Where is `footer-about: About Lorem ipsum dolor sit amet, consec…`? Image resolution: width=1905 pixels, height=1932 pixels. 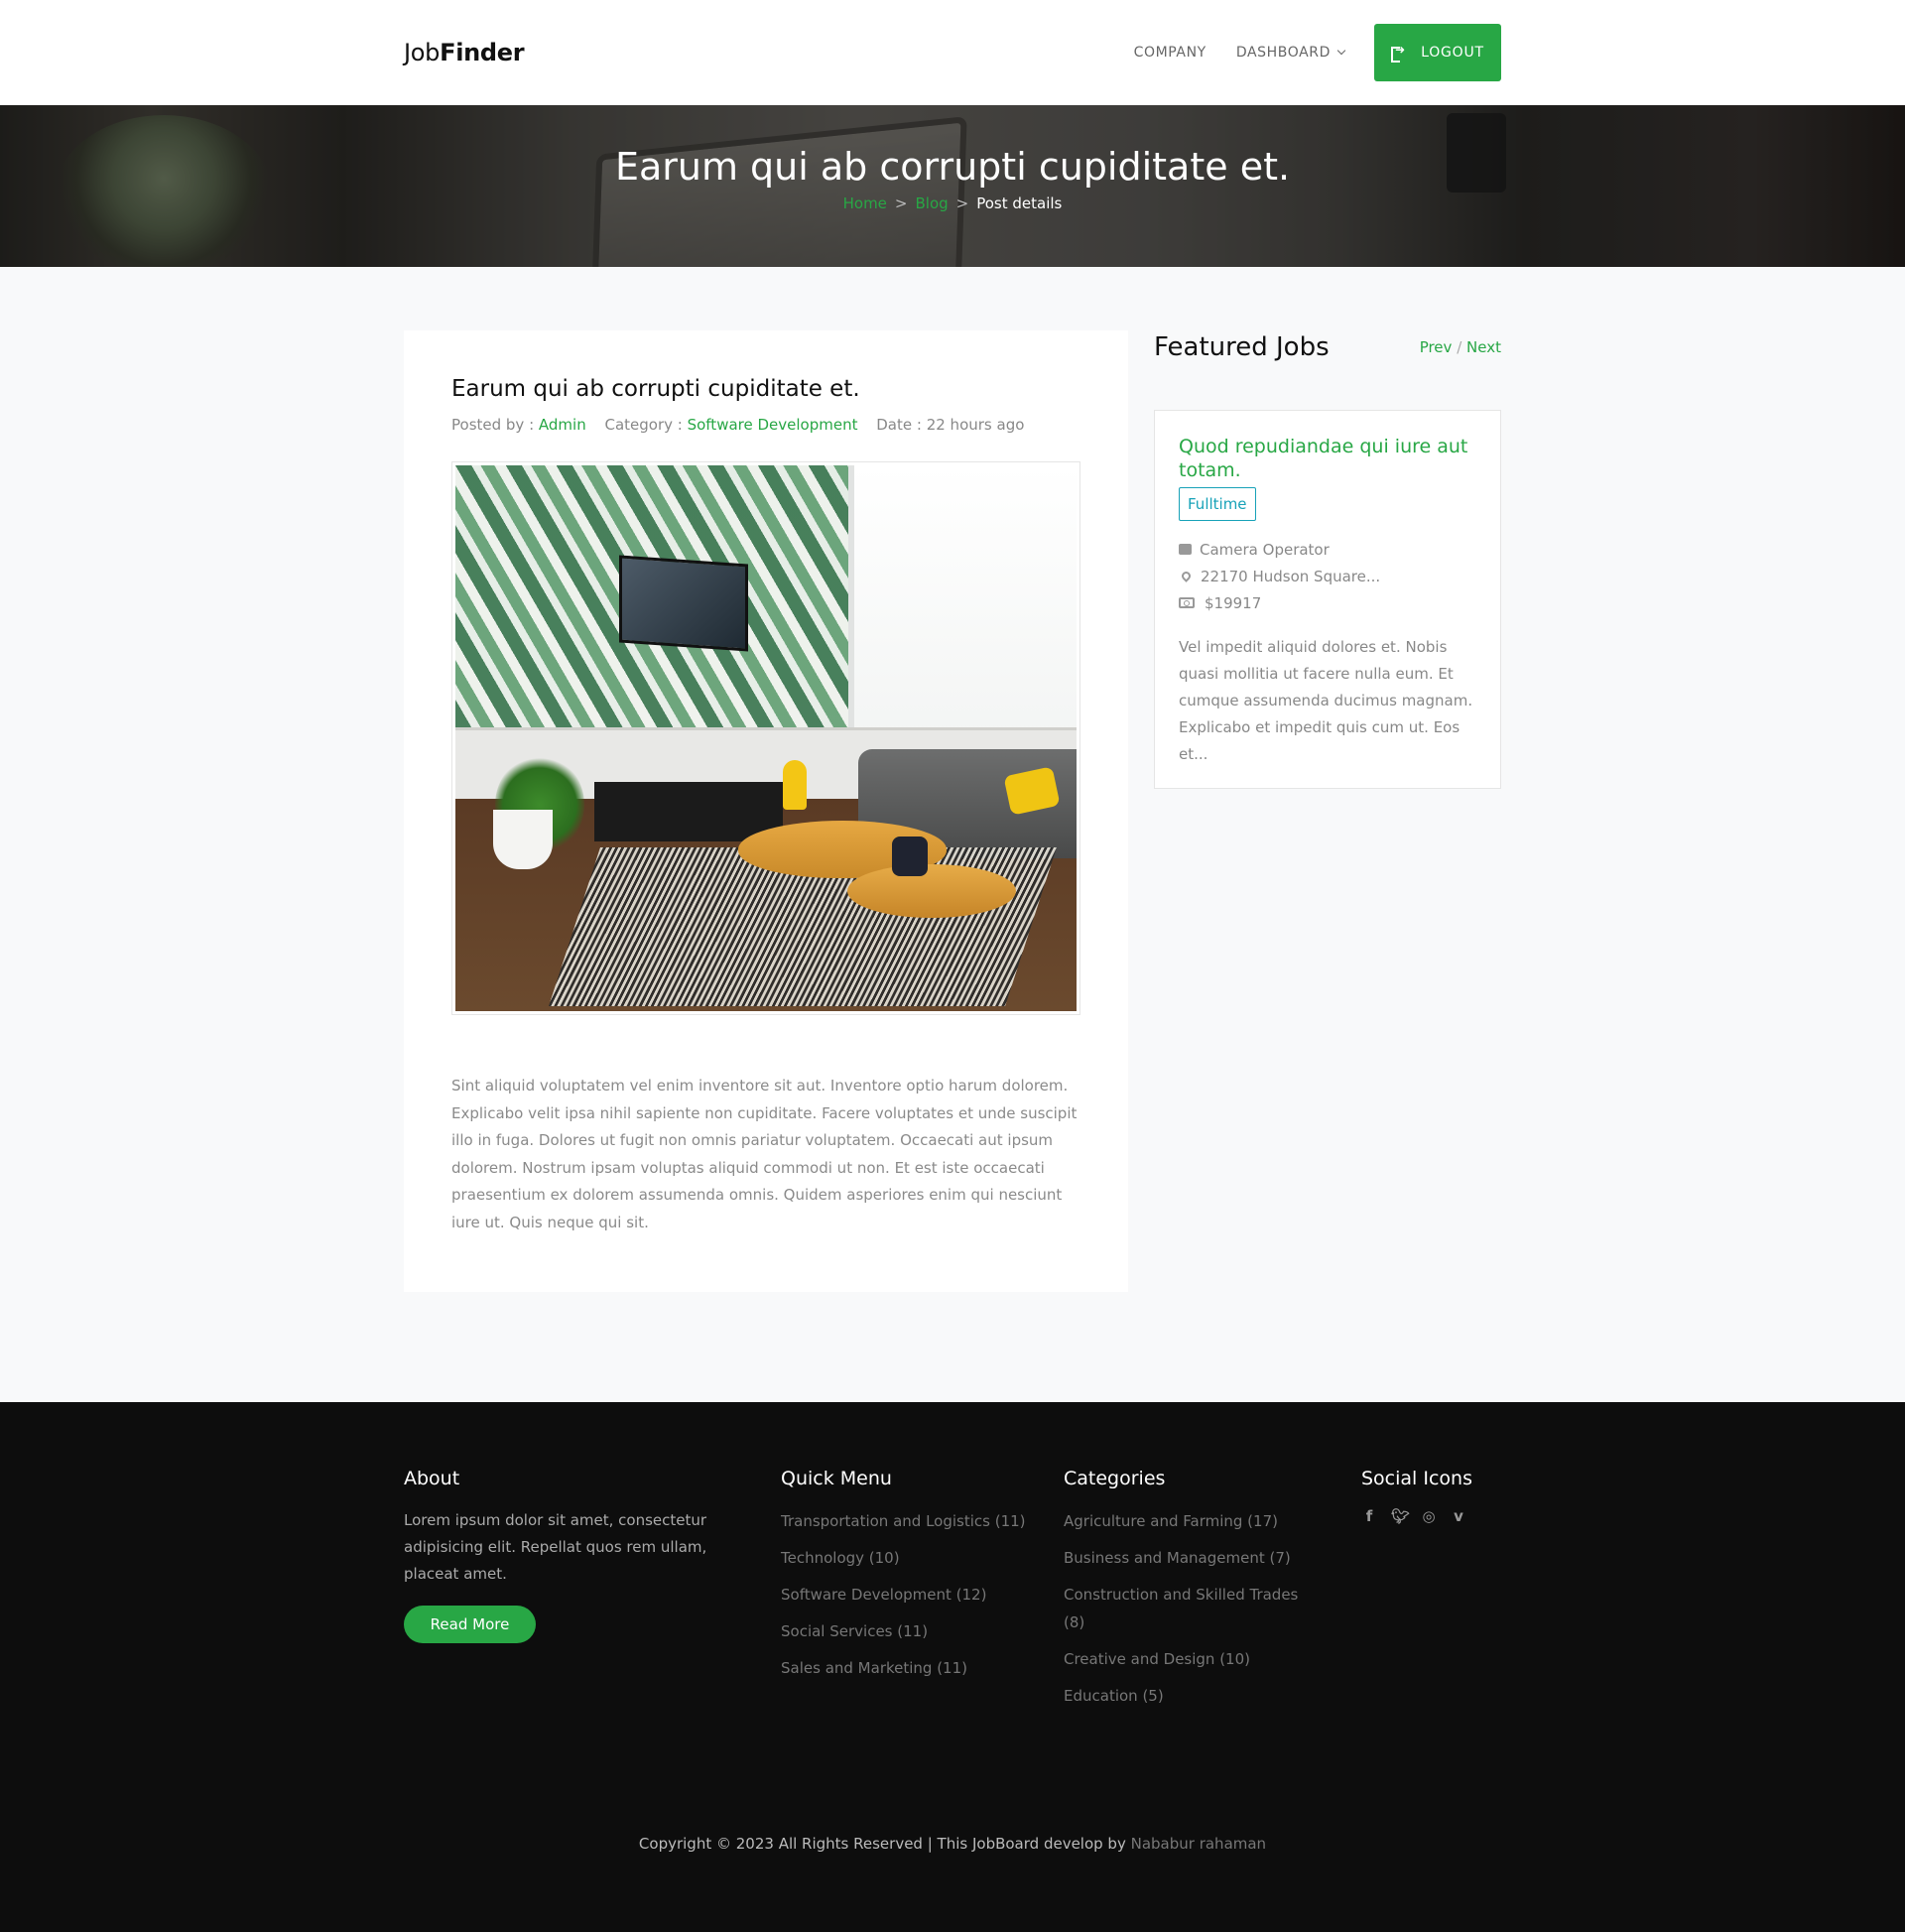 footer-about: About Lorem ipsum dolor sit amet, consec… is located at coordinates (592, 1594).